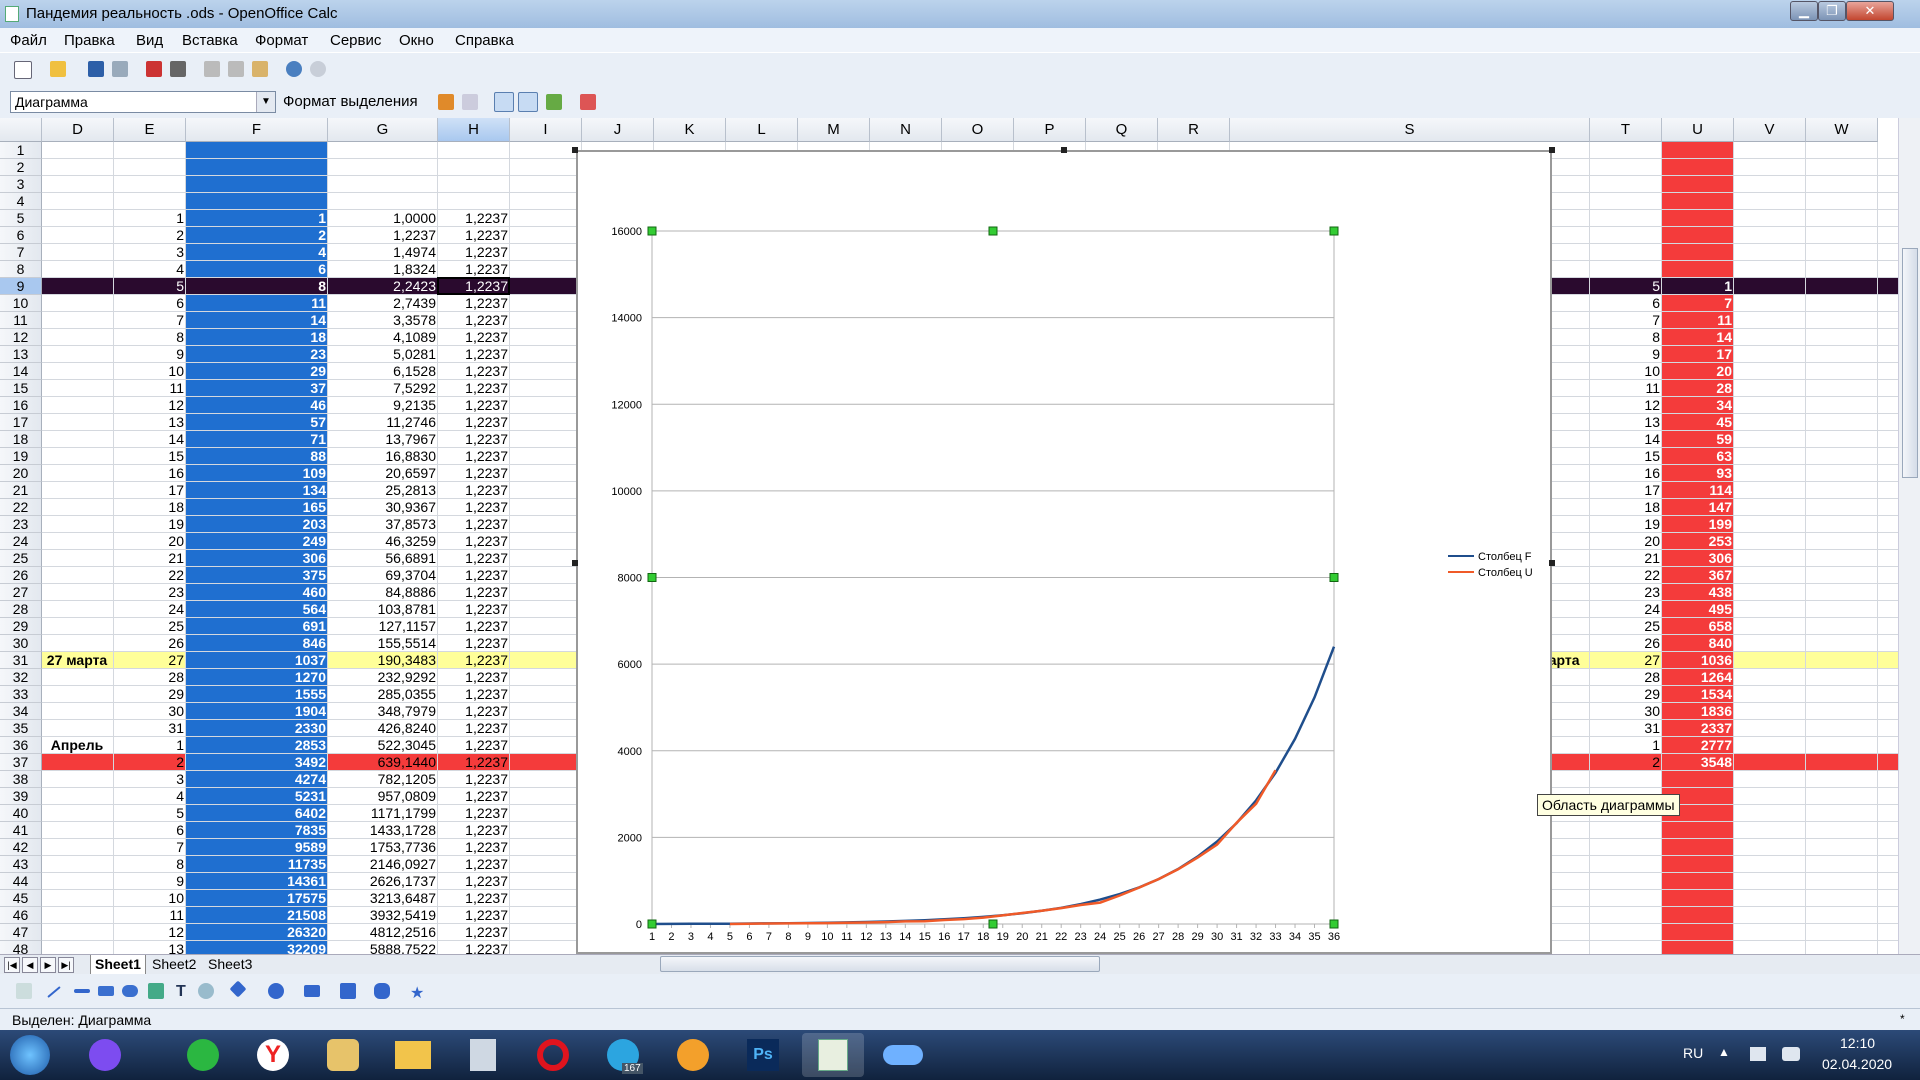  What do you see at coordinates (257, 130) in the screenshot?
I see `column-header: F` at bounding box center [257, 130].